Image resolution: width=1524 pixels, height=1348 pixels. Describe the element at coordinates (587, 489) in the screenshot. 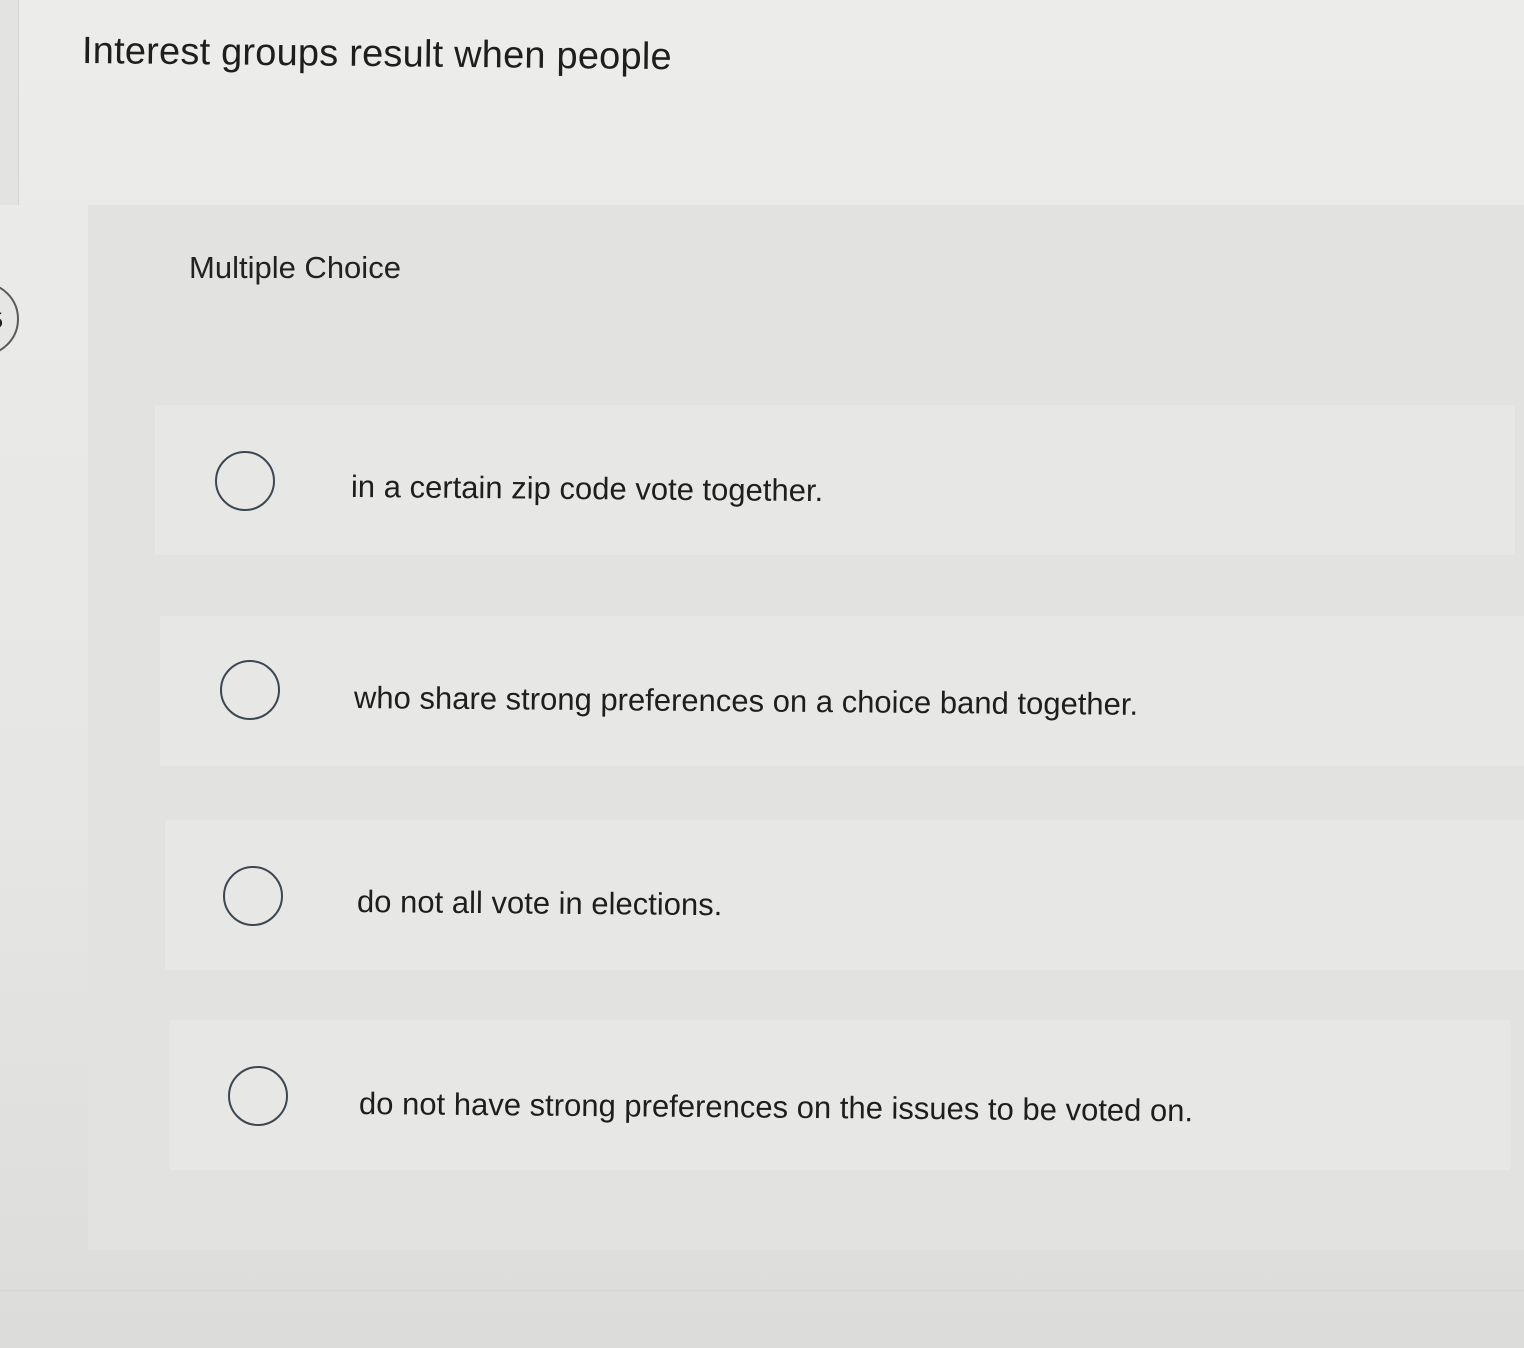

I see `choice-text-1: in a certain zip code vote together.` at that location.